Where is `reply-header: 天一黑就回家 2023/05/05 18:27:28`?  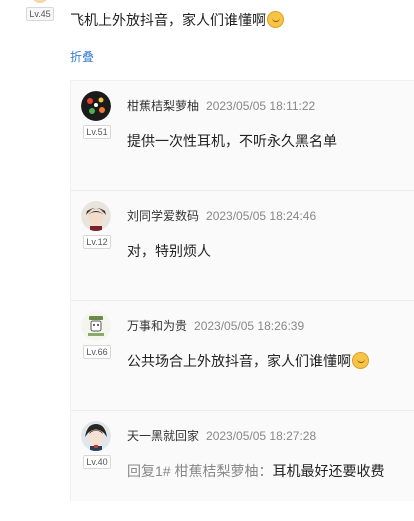
reply-header: 天一黑就回家 2023/05/05 18:27:28 is located at coordinates (221, 436).